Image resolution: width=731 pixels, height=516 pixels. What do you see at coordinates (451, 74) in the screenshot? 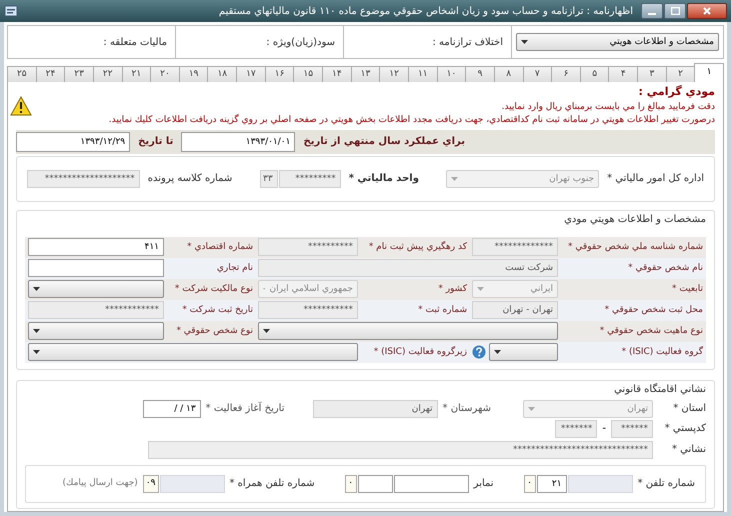
I see `tab: ۱۰` at bounding box center [451, 74].